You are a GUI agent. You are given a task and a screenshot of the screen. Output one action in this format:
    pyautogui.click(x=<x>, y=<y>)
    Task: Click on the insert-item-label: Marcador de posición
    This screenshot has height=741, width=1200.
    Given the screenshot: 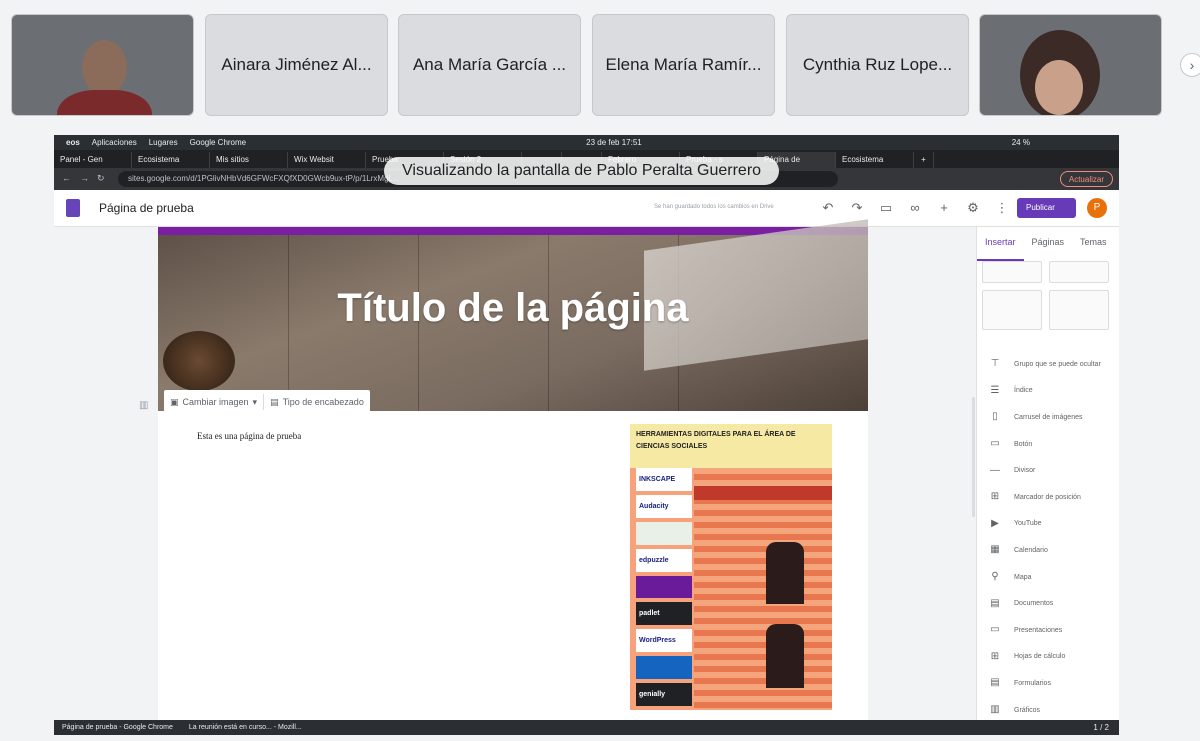 What is the action you would take?
    pyautogui.click(x=1047, y=497)
    